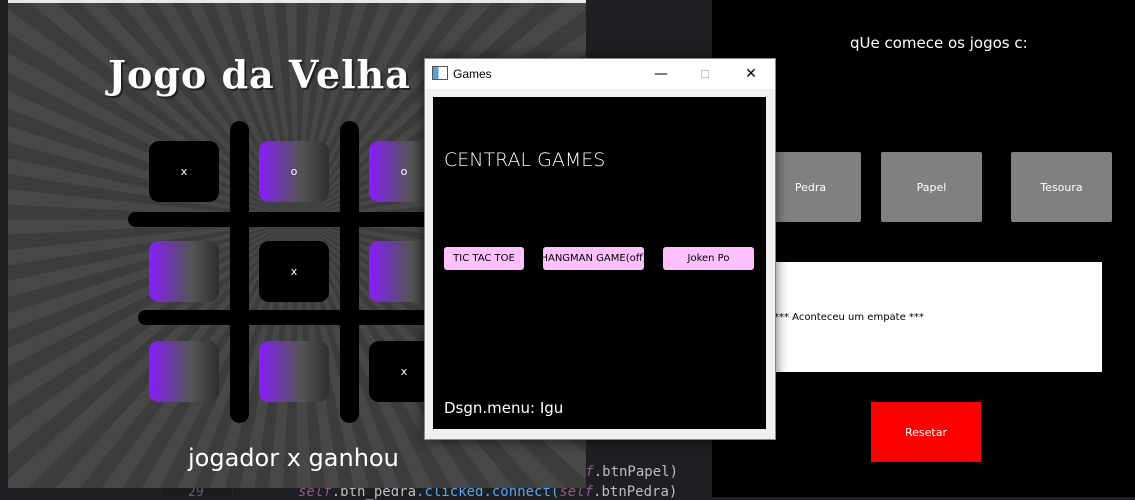 This screenshot has width=1135, height=500. I want to click on game-title: Jogo da Velha, so click(259, 74).